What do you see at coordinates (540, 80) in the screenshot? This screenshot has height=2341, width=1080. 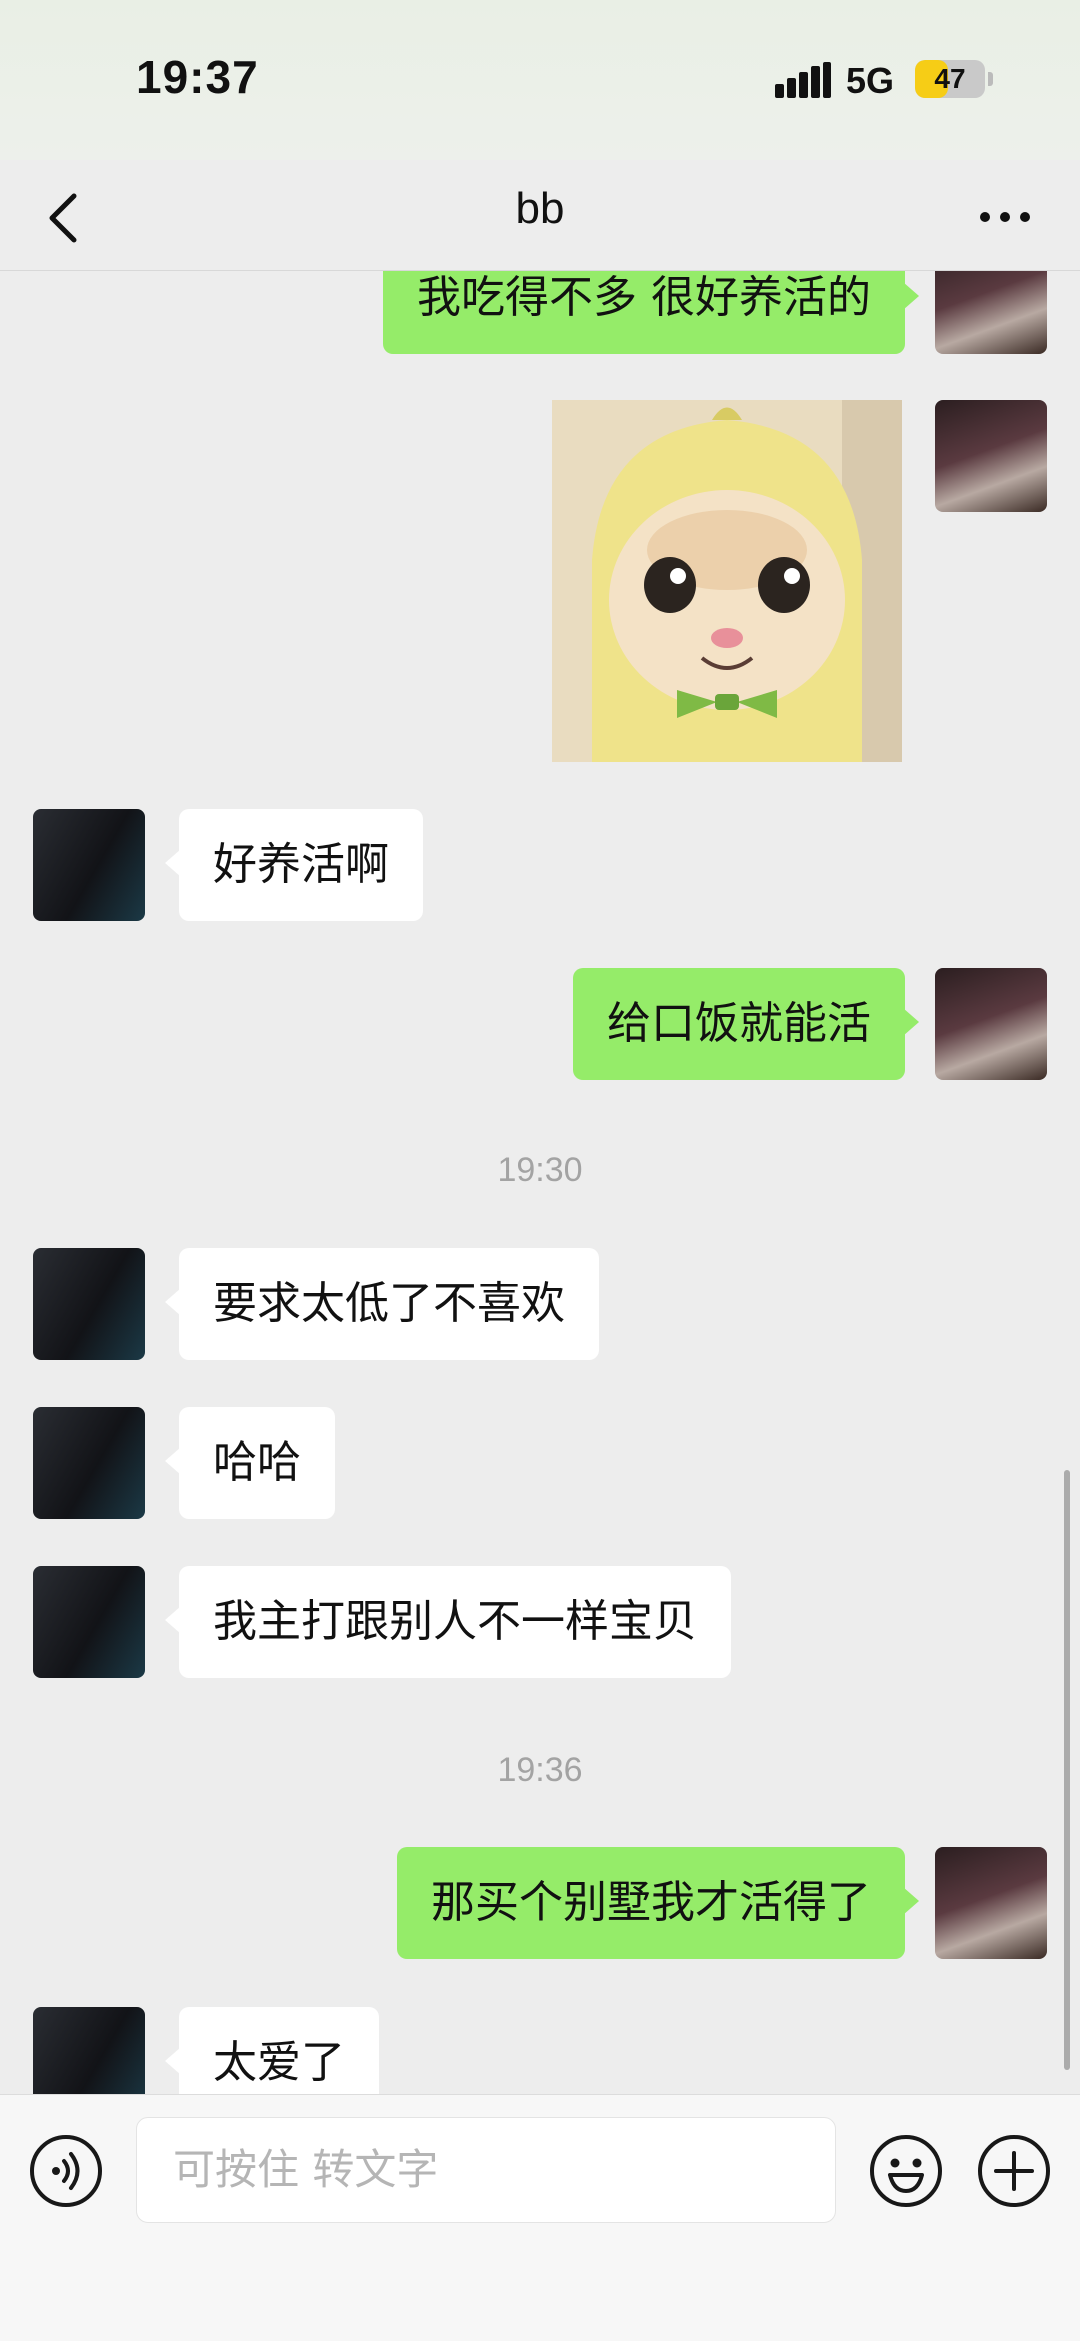 I see `status-bar: 19:37 5G 47` at bounding box center [540, 80].